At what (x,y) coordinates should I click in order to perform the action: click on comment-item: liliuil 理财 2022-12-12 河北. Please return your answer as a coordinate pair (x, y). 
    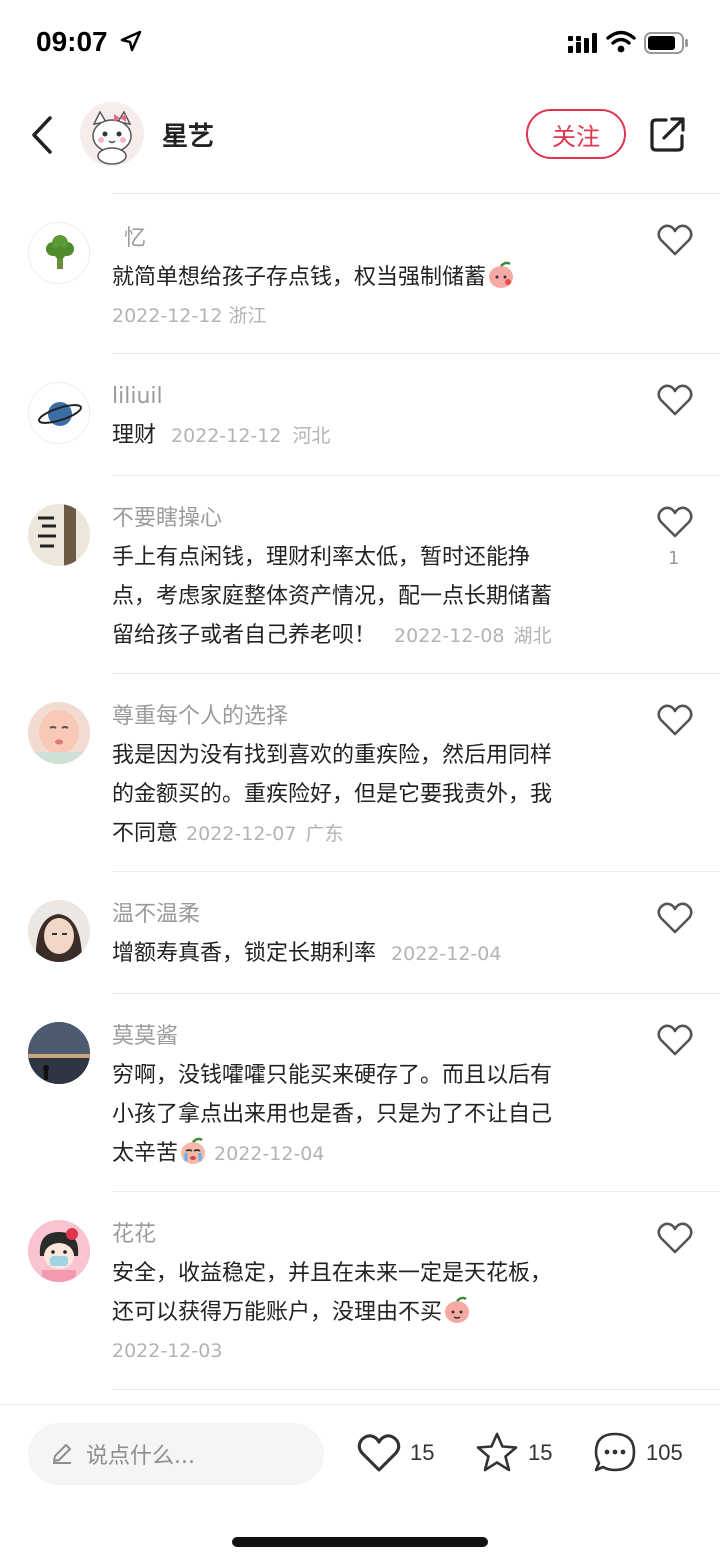
    Looking at the image, I should click on (360, 415).